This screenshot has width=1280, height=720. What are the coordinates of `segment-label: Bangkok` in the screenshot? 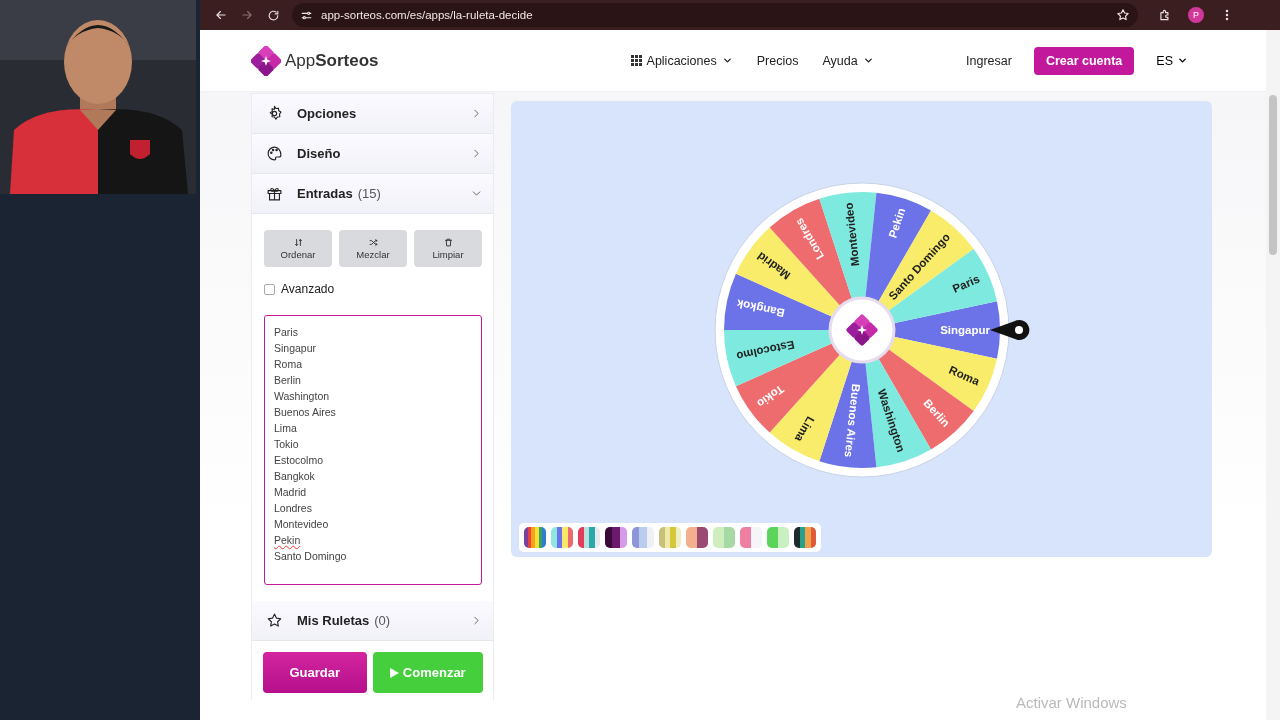 It's located at (760, 308).